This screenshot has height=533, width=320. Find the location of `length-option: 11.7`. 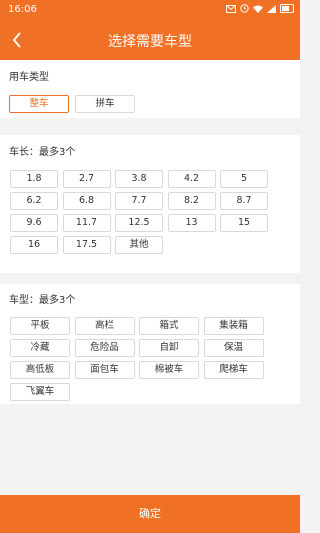

length-option: 11.7 is located at coordinates (86, 223).